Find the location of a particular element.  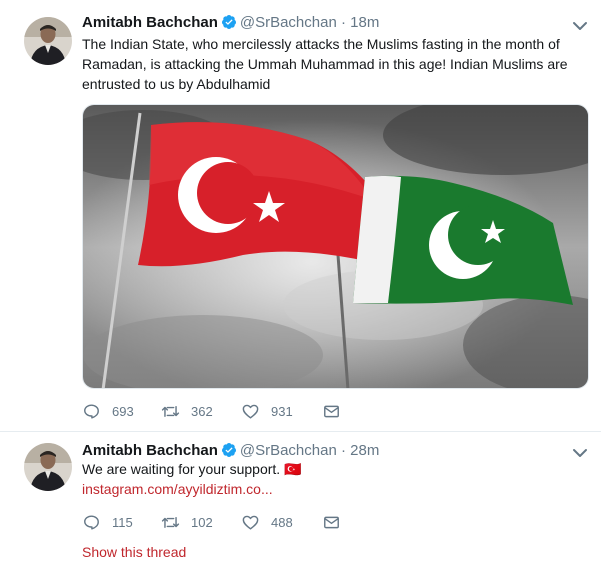

like-count: 931 is located at coordinates (282, 411).